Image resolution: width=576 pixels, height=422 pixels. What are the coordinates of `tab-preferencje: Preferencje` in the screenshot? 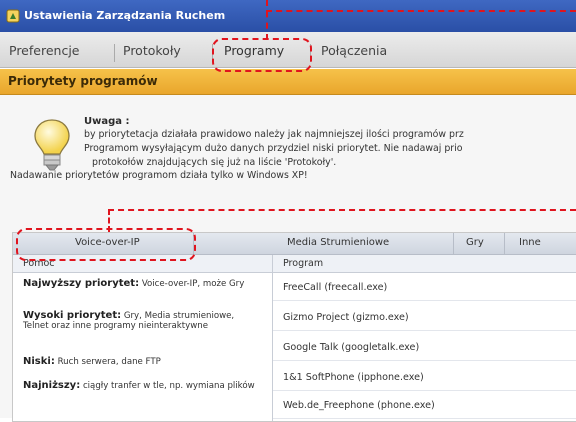 It's located at (44, 52).